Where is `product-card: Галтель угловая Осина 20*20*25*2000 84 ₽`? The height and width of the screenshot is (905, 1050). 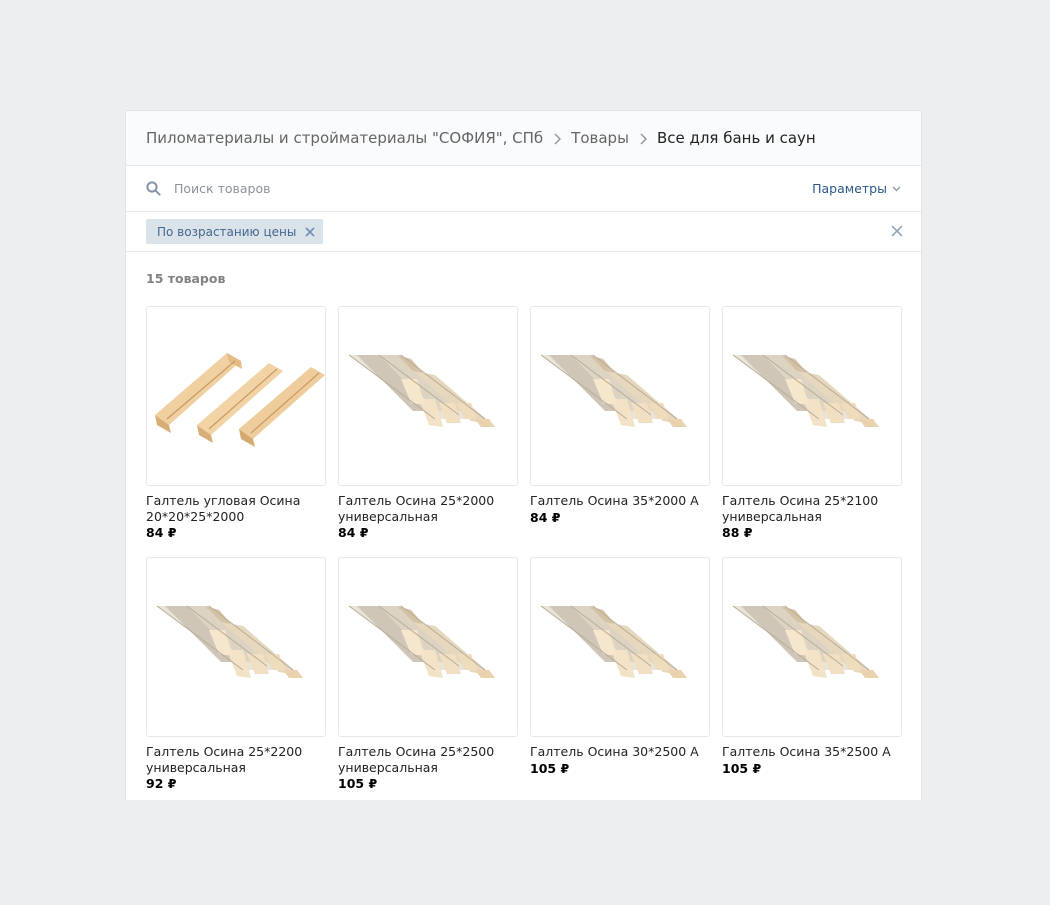
product-card: Галтель угловая Осина 20*20*25*2000 84 ₽ is located at coordinates (236, 423).